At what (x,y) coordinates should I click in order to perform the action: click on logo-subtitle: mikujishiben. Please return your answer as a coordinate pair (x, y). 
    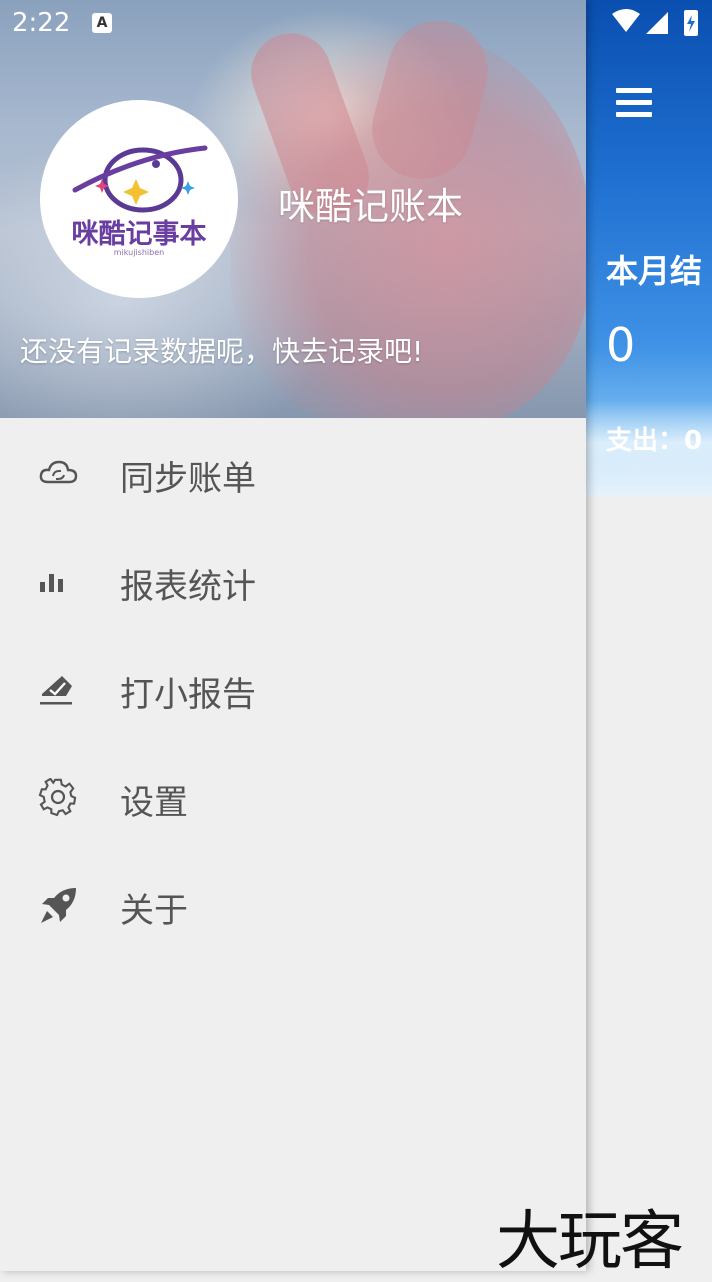
    Looking at the image, I should click on (139, 252).